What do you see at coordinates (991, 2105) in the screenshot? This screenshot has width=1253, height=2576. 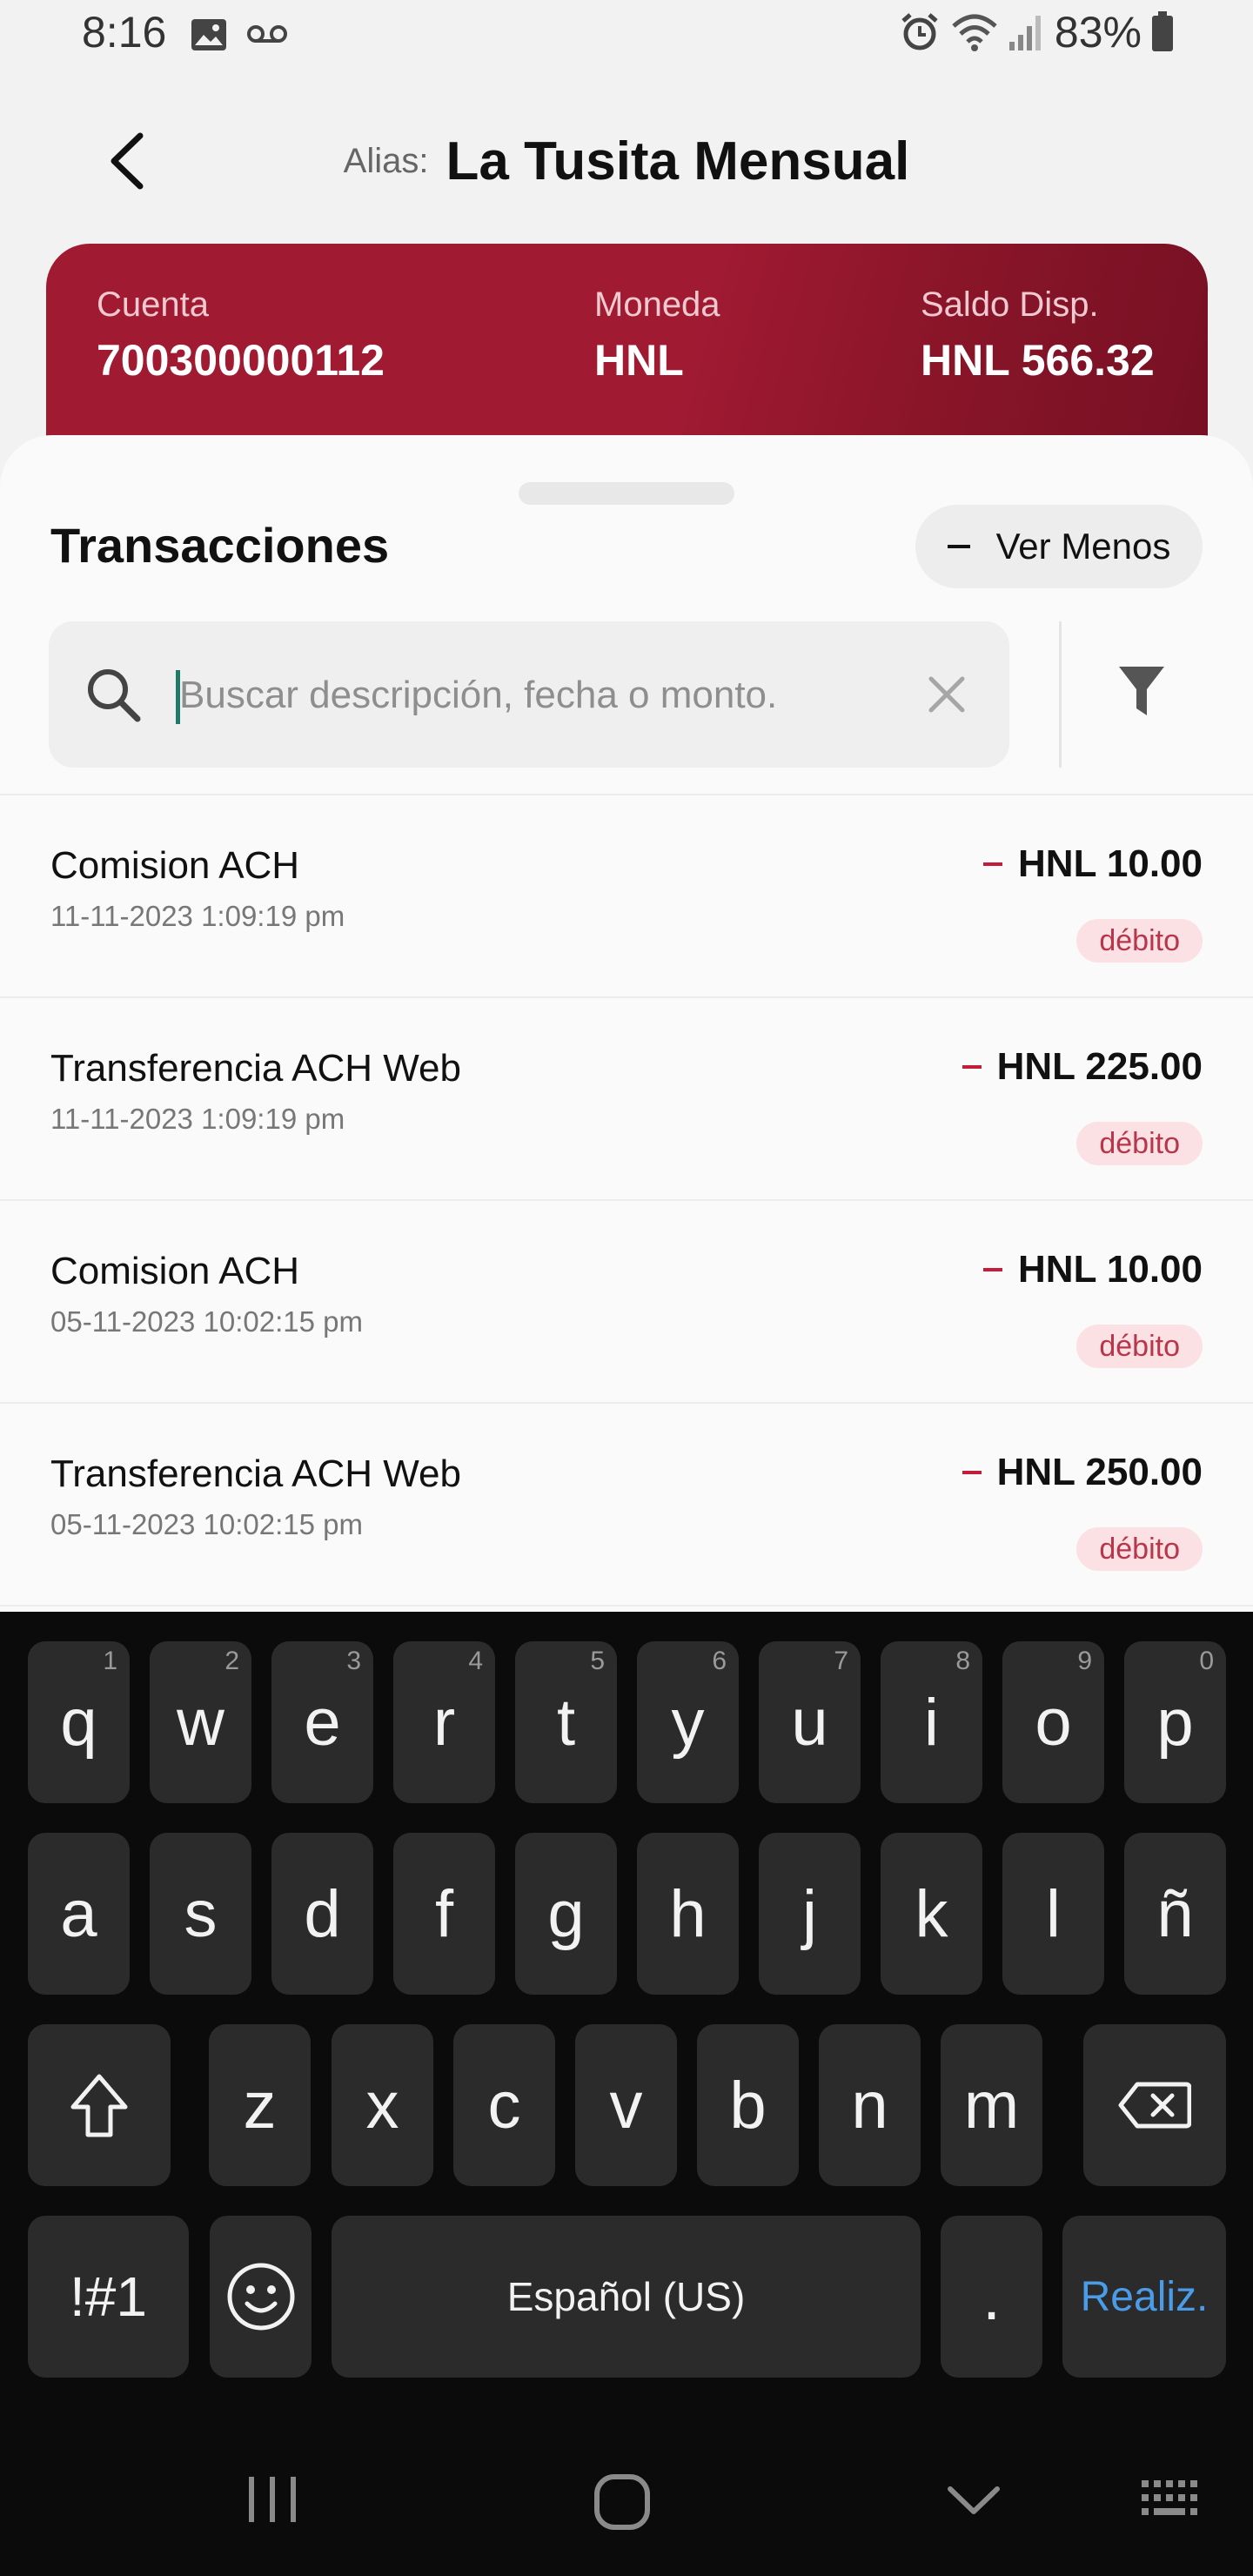 I see `key-m: m` at bounding box center [991, 2105].